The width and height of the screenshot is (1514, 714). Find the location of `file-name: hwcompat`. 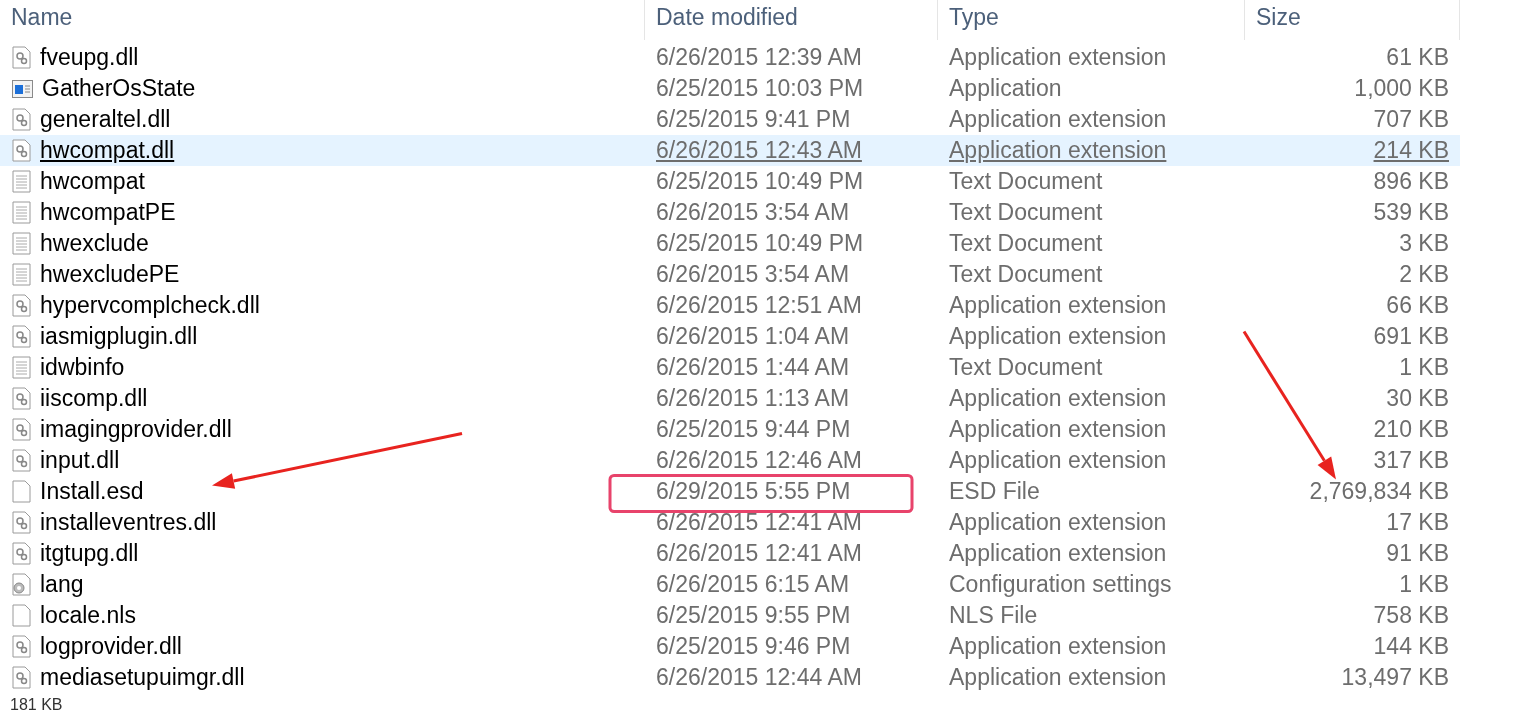

file-name: hwcompat is located at coordinates (92, 181).